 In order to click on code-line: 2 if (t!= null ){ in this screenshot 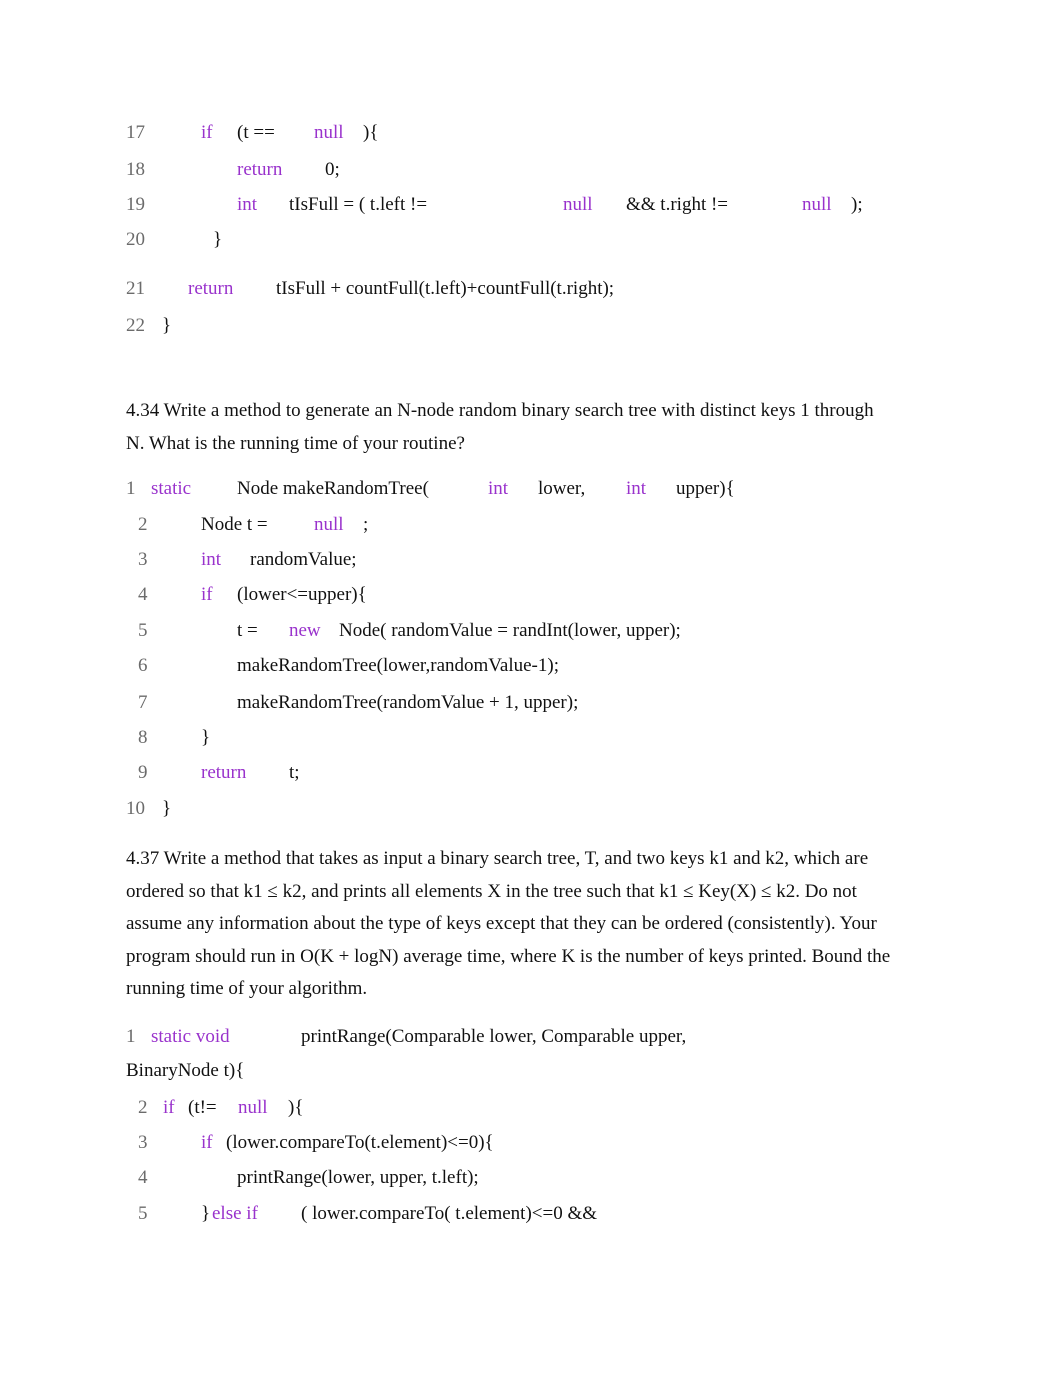, I will do `click(531, 1109)`.